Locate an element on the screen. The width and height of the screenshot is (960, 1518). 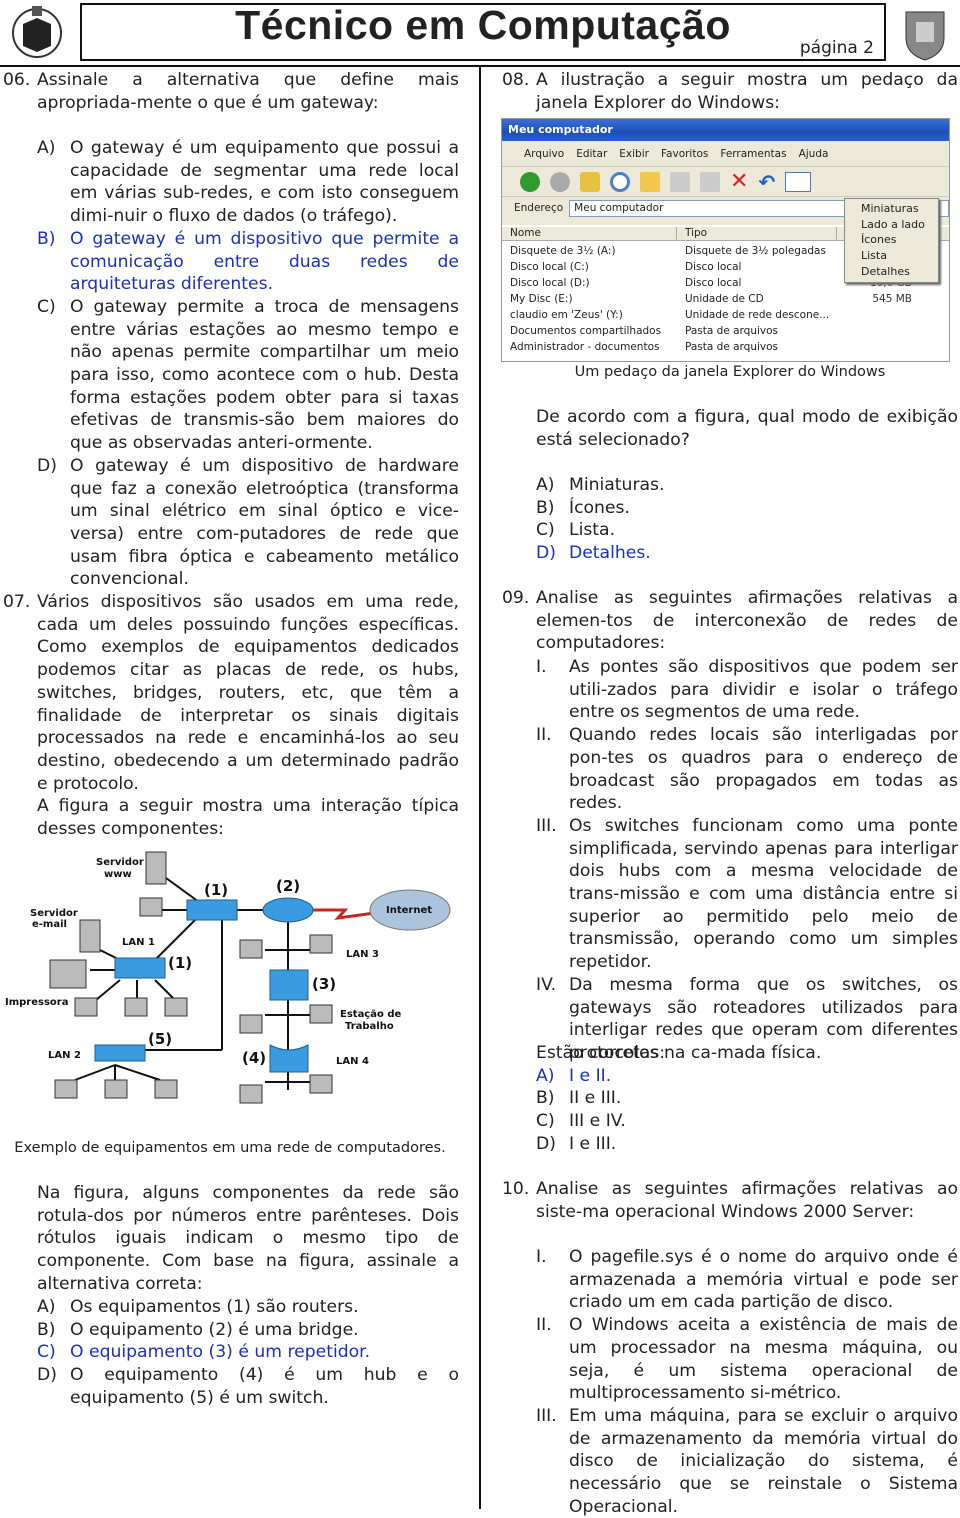
file-name: Disquete de 3½ (A:) is located at coordinates (563, 251).